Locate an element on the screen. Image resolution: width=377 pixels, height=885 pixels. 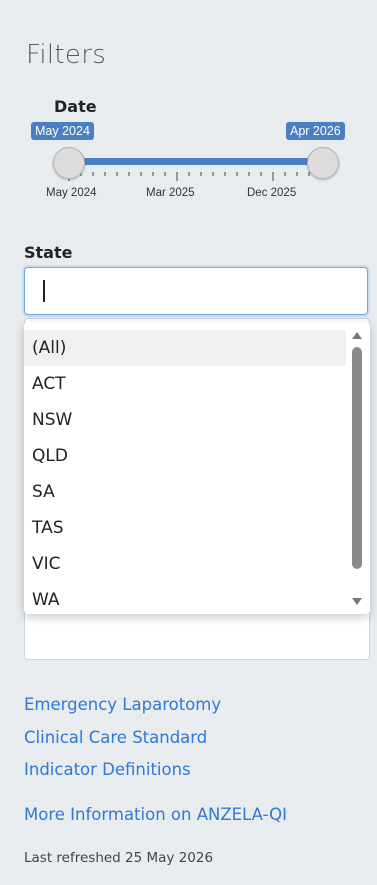
state-option-qld: QLD is located at coordinates (185, 456).